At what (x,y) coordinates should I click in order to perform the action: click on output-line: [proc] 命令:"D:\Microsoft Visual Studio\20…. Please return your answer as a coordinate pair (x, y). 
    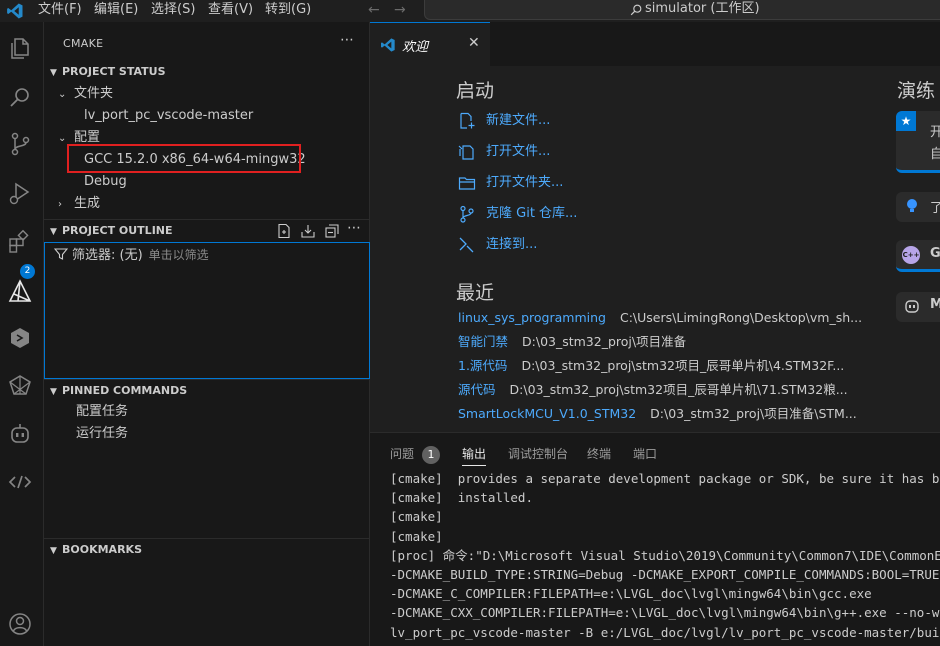
    Looking at the image, I should click on (665, 555).